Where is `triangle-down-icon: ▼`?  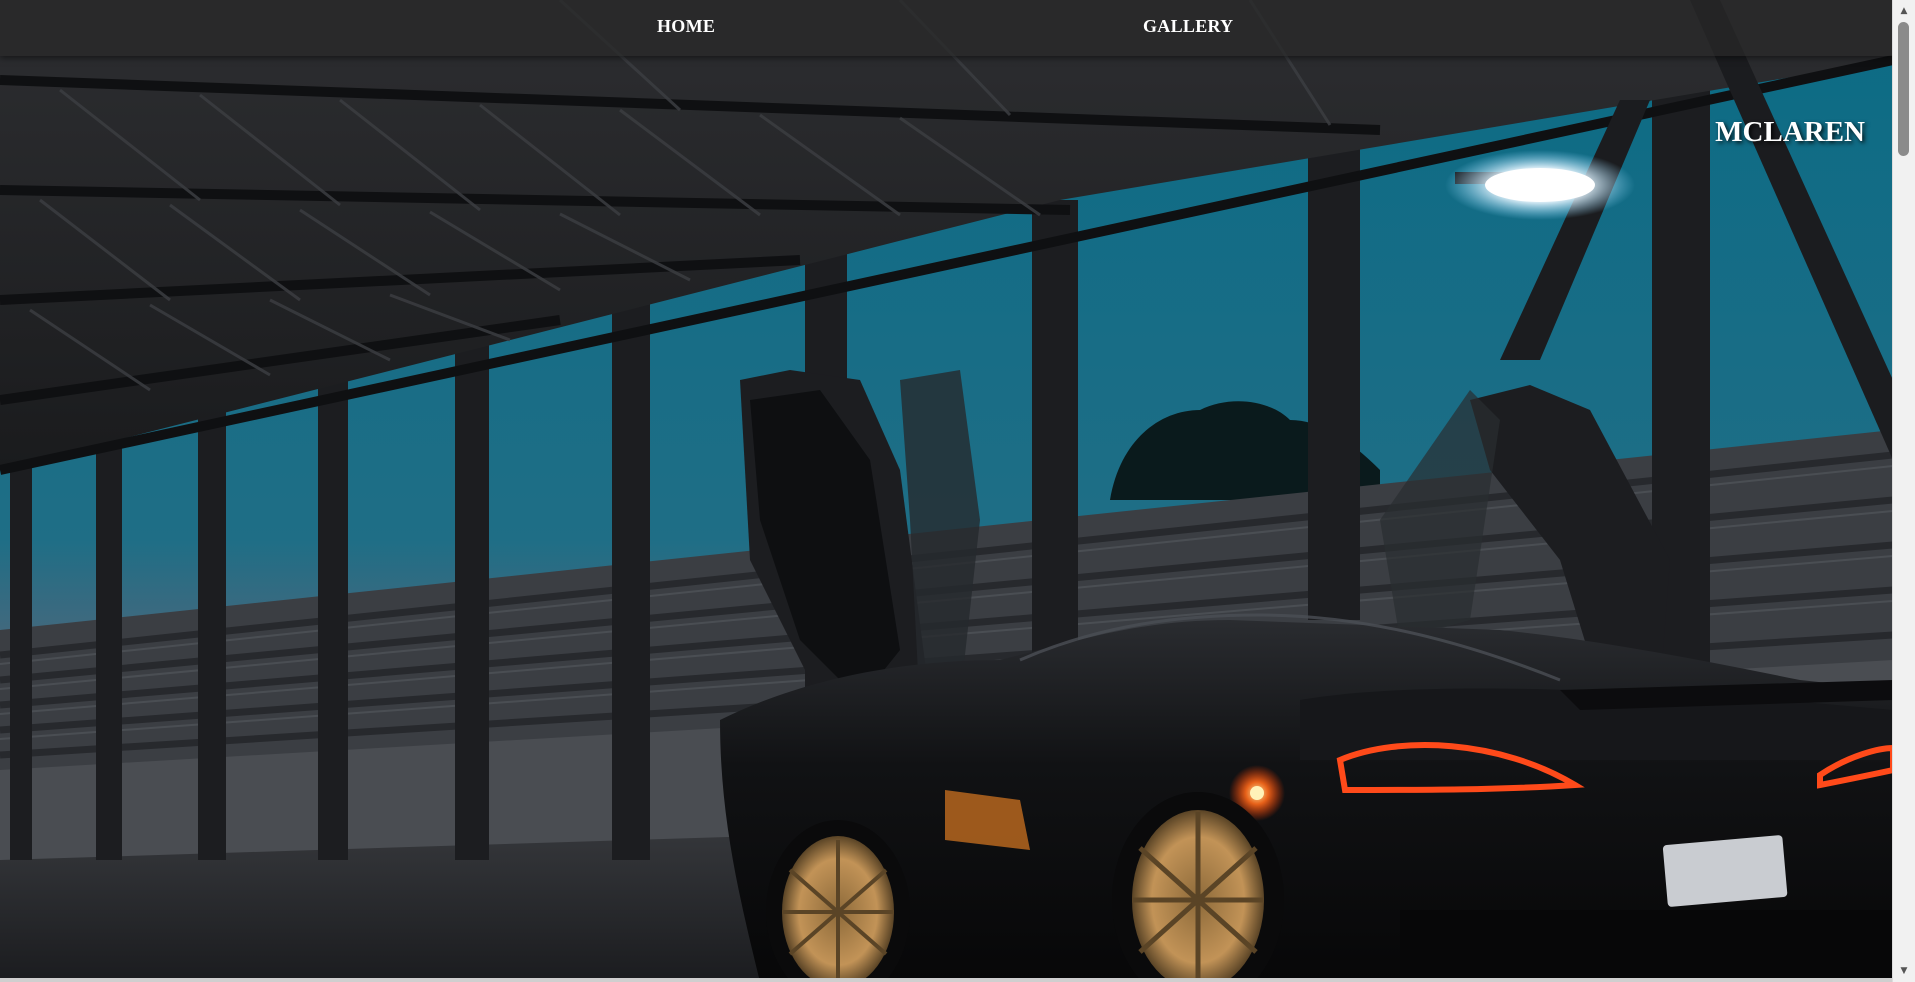
triangle-down-icon: ▼ is located at coordinates (1904, 971).